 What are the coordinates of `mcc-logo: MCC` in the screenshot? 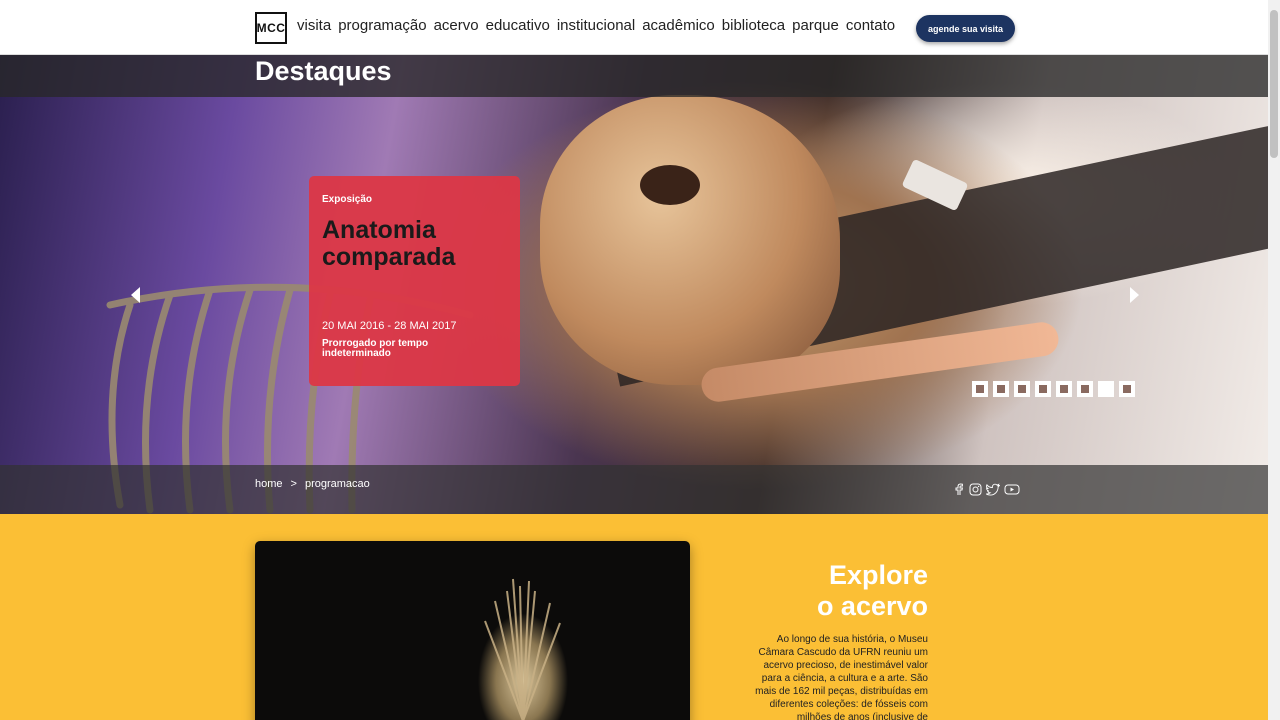 It's located at (271, 28).